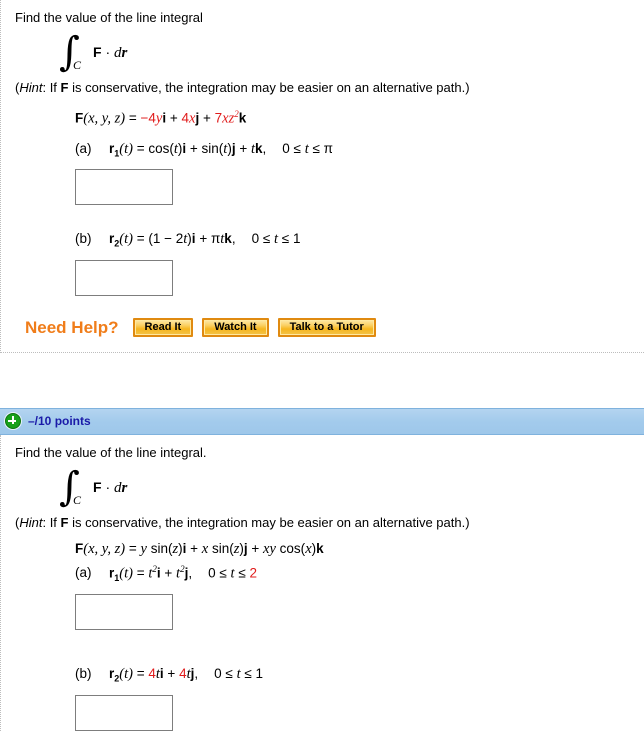 This screenshot has width=644, height=731. What do you see at coordinates (225, 148) in the screenshot?
I see `part-a-t2: t` at bounding box center [225, 148].